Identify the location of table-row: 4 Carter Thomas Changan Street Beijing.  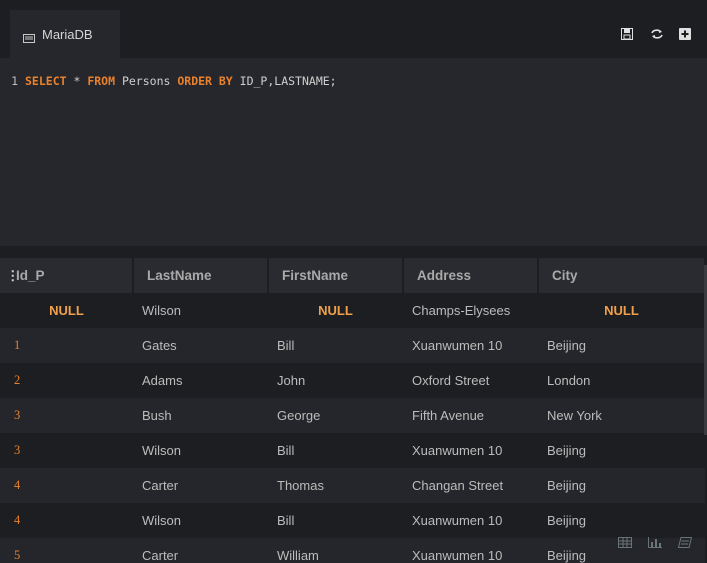
(352, 485).